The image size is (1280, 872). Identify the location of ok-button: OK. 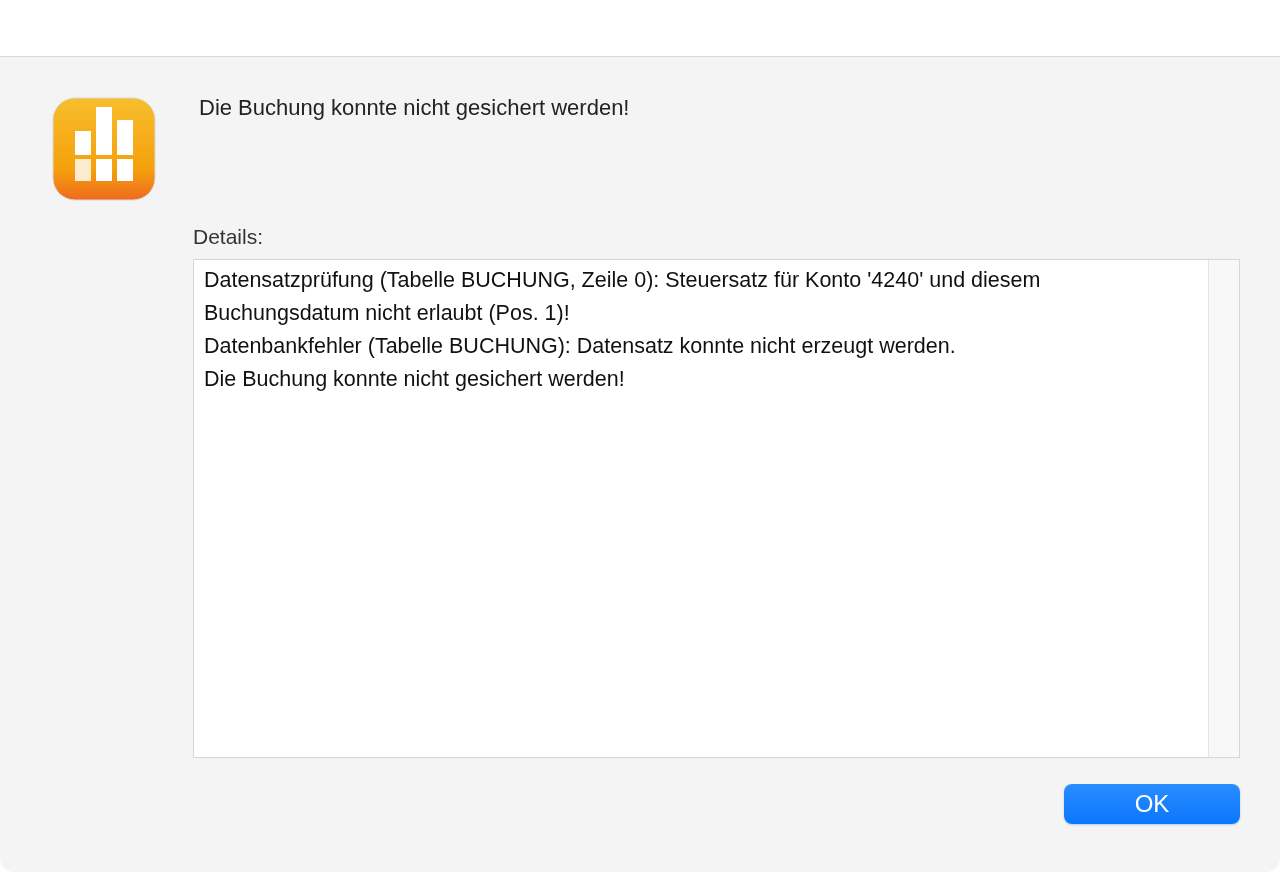
(1152, 804).